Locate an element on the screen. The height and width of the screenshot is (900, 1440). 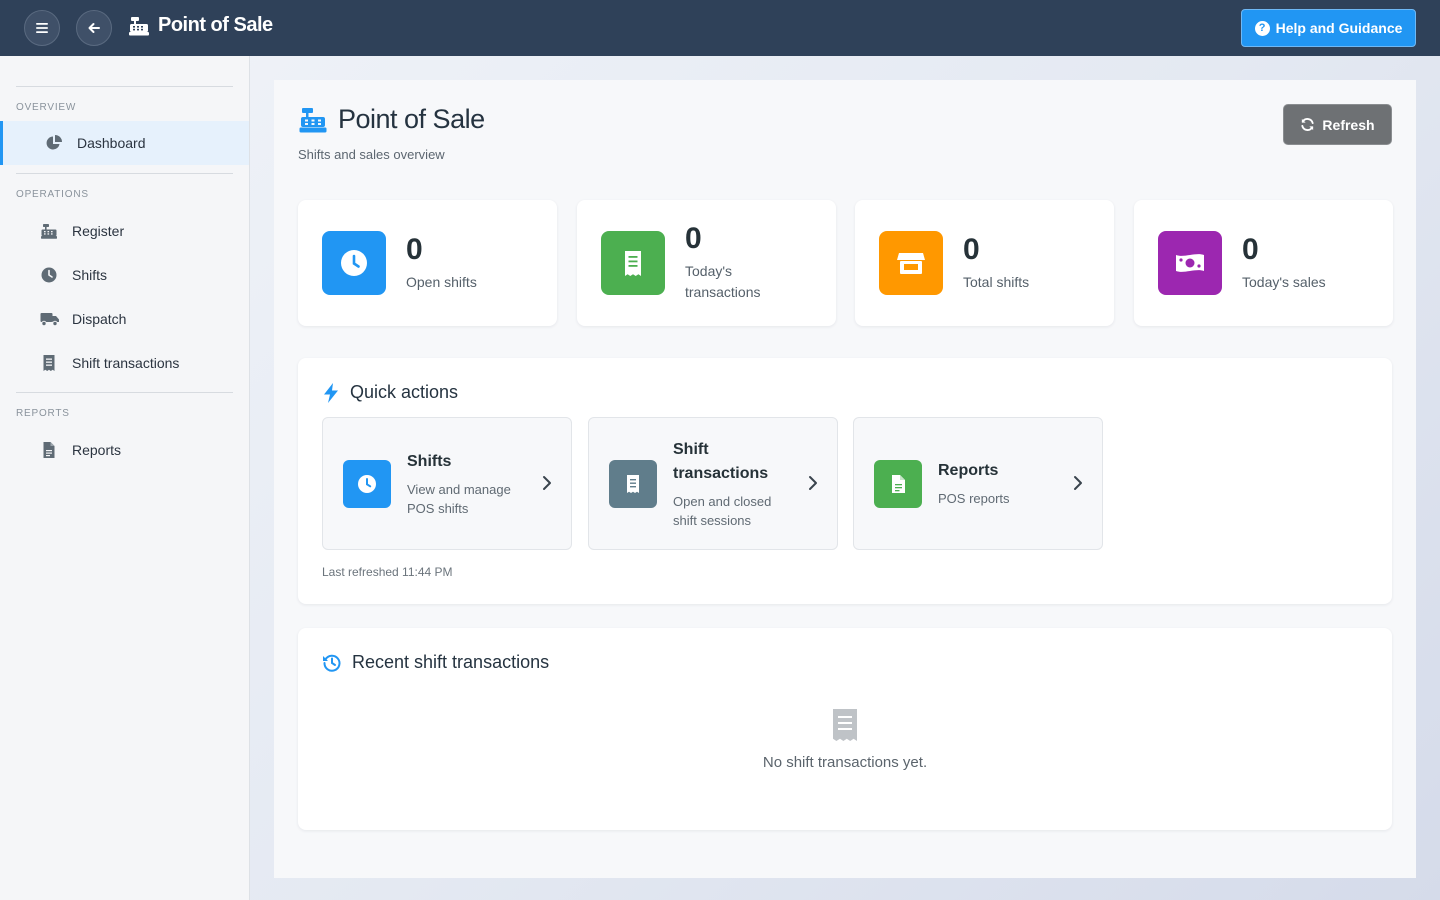
sidebar-item-label: Shift transactions is located at coordinates (126, 363).